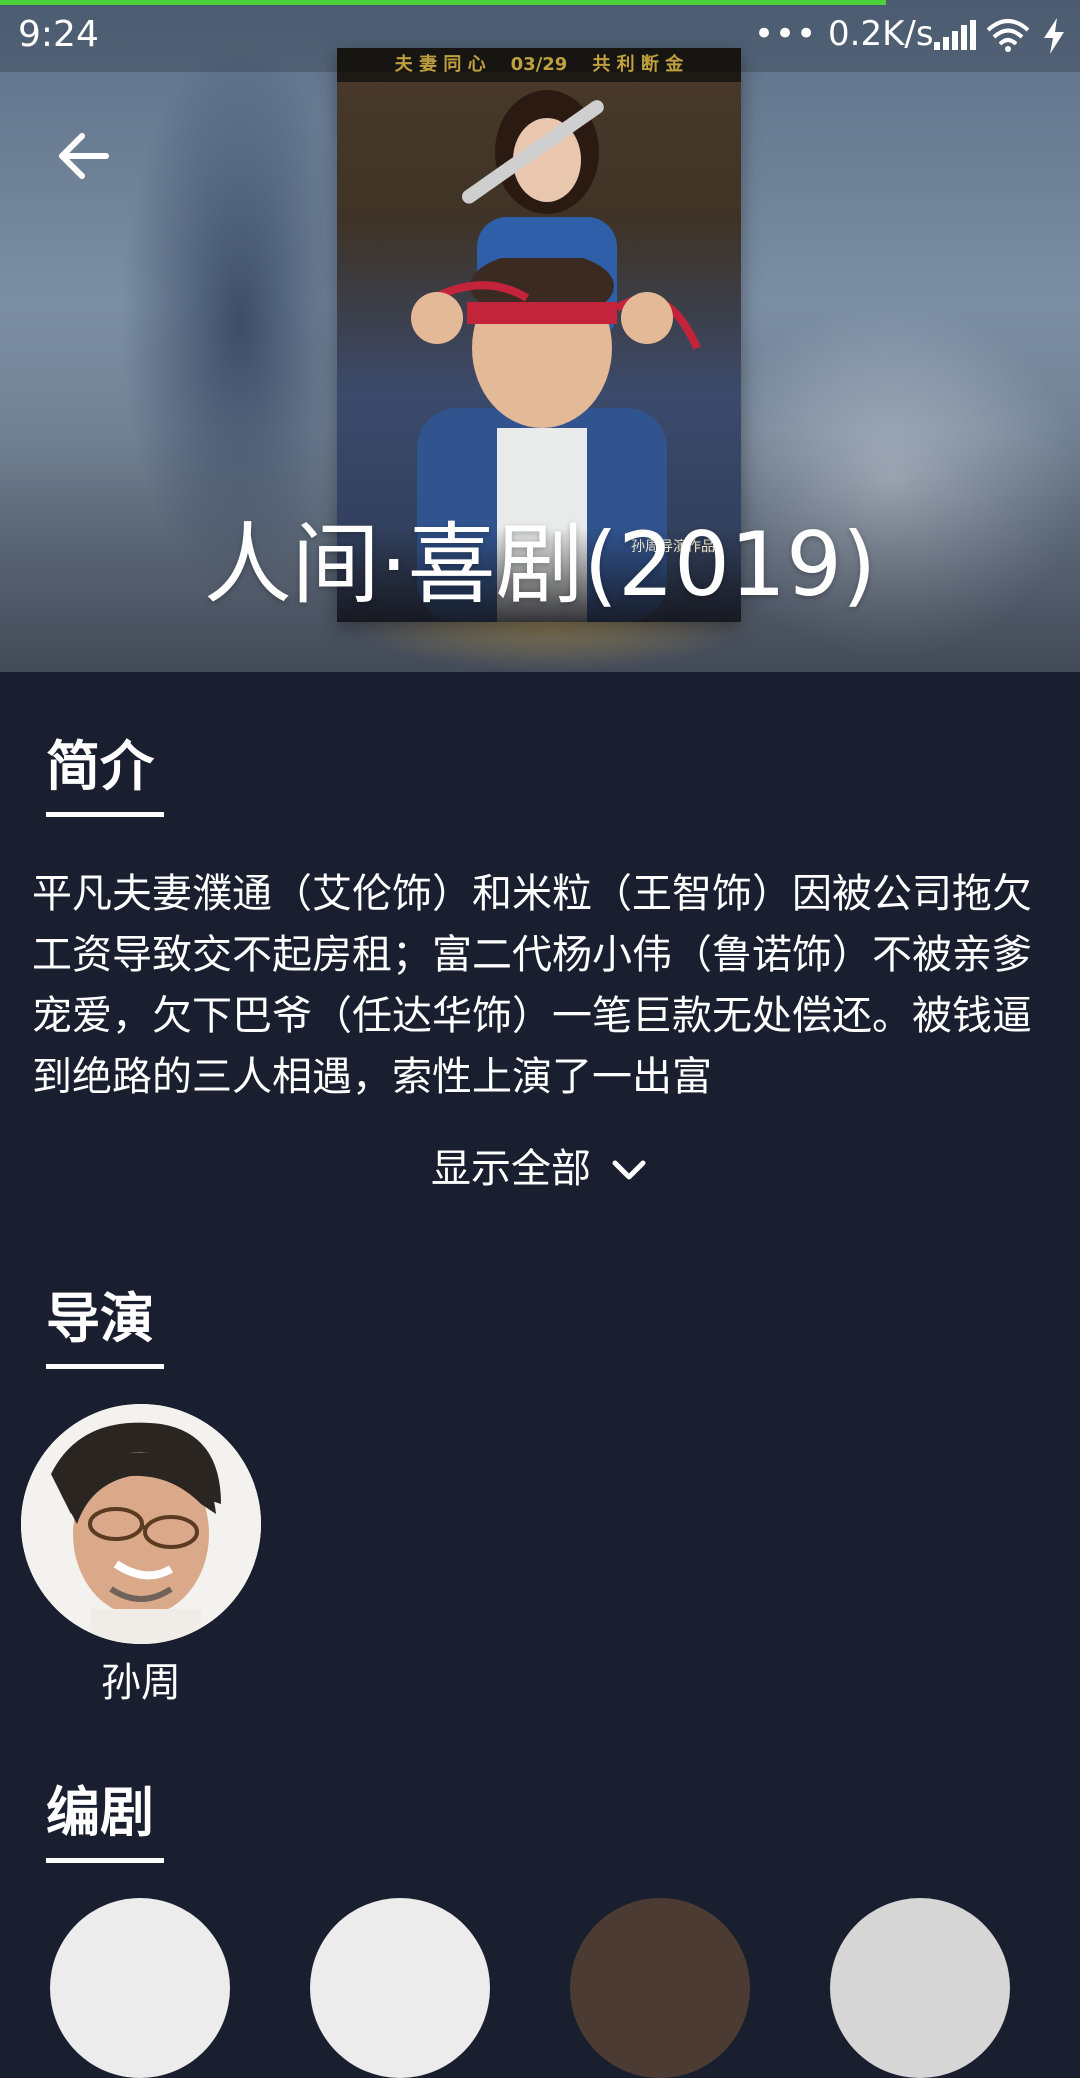 The height and width of the screenshot is (2078, 1080). I want to click on status-overflow-indicator: •••, so click(786, 34).